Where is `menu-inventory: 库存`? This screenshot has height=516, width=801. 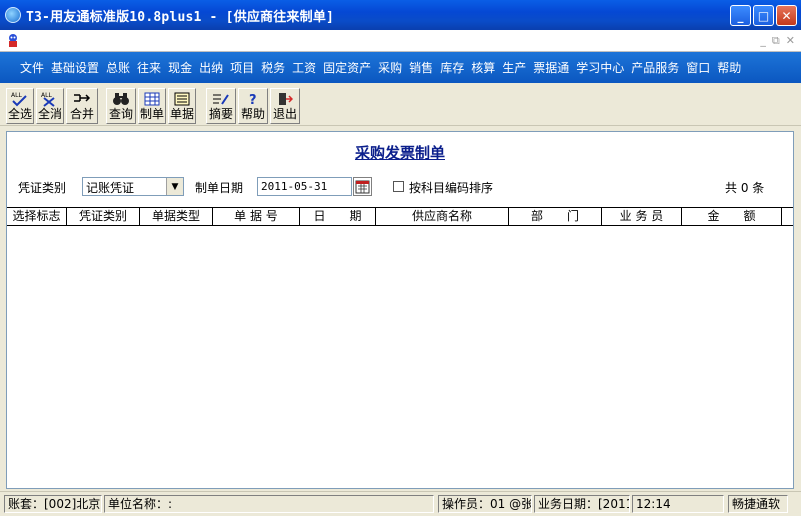
menu-inventory: 库存 is located at coordinates (452, 67).